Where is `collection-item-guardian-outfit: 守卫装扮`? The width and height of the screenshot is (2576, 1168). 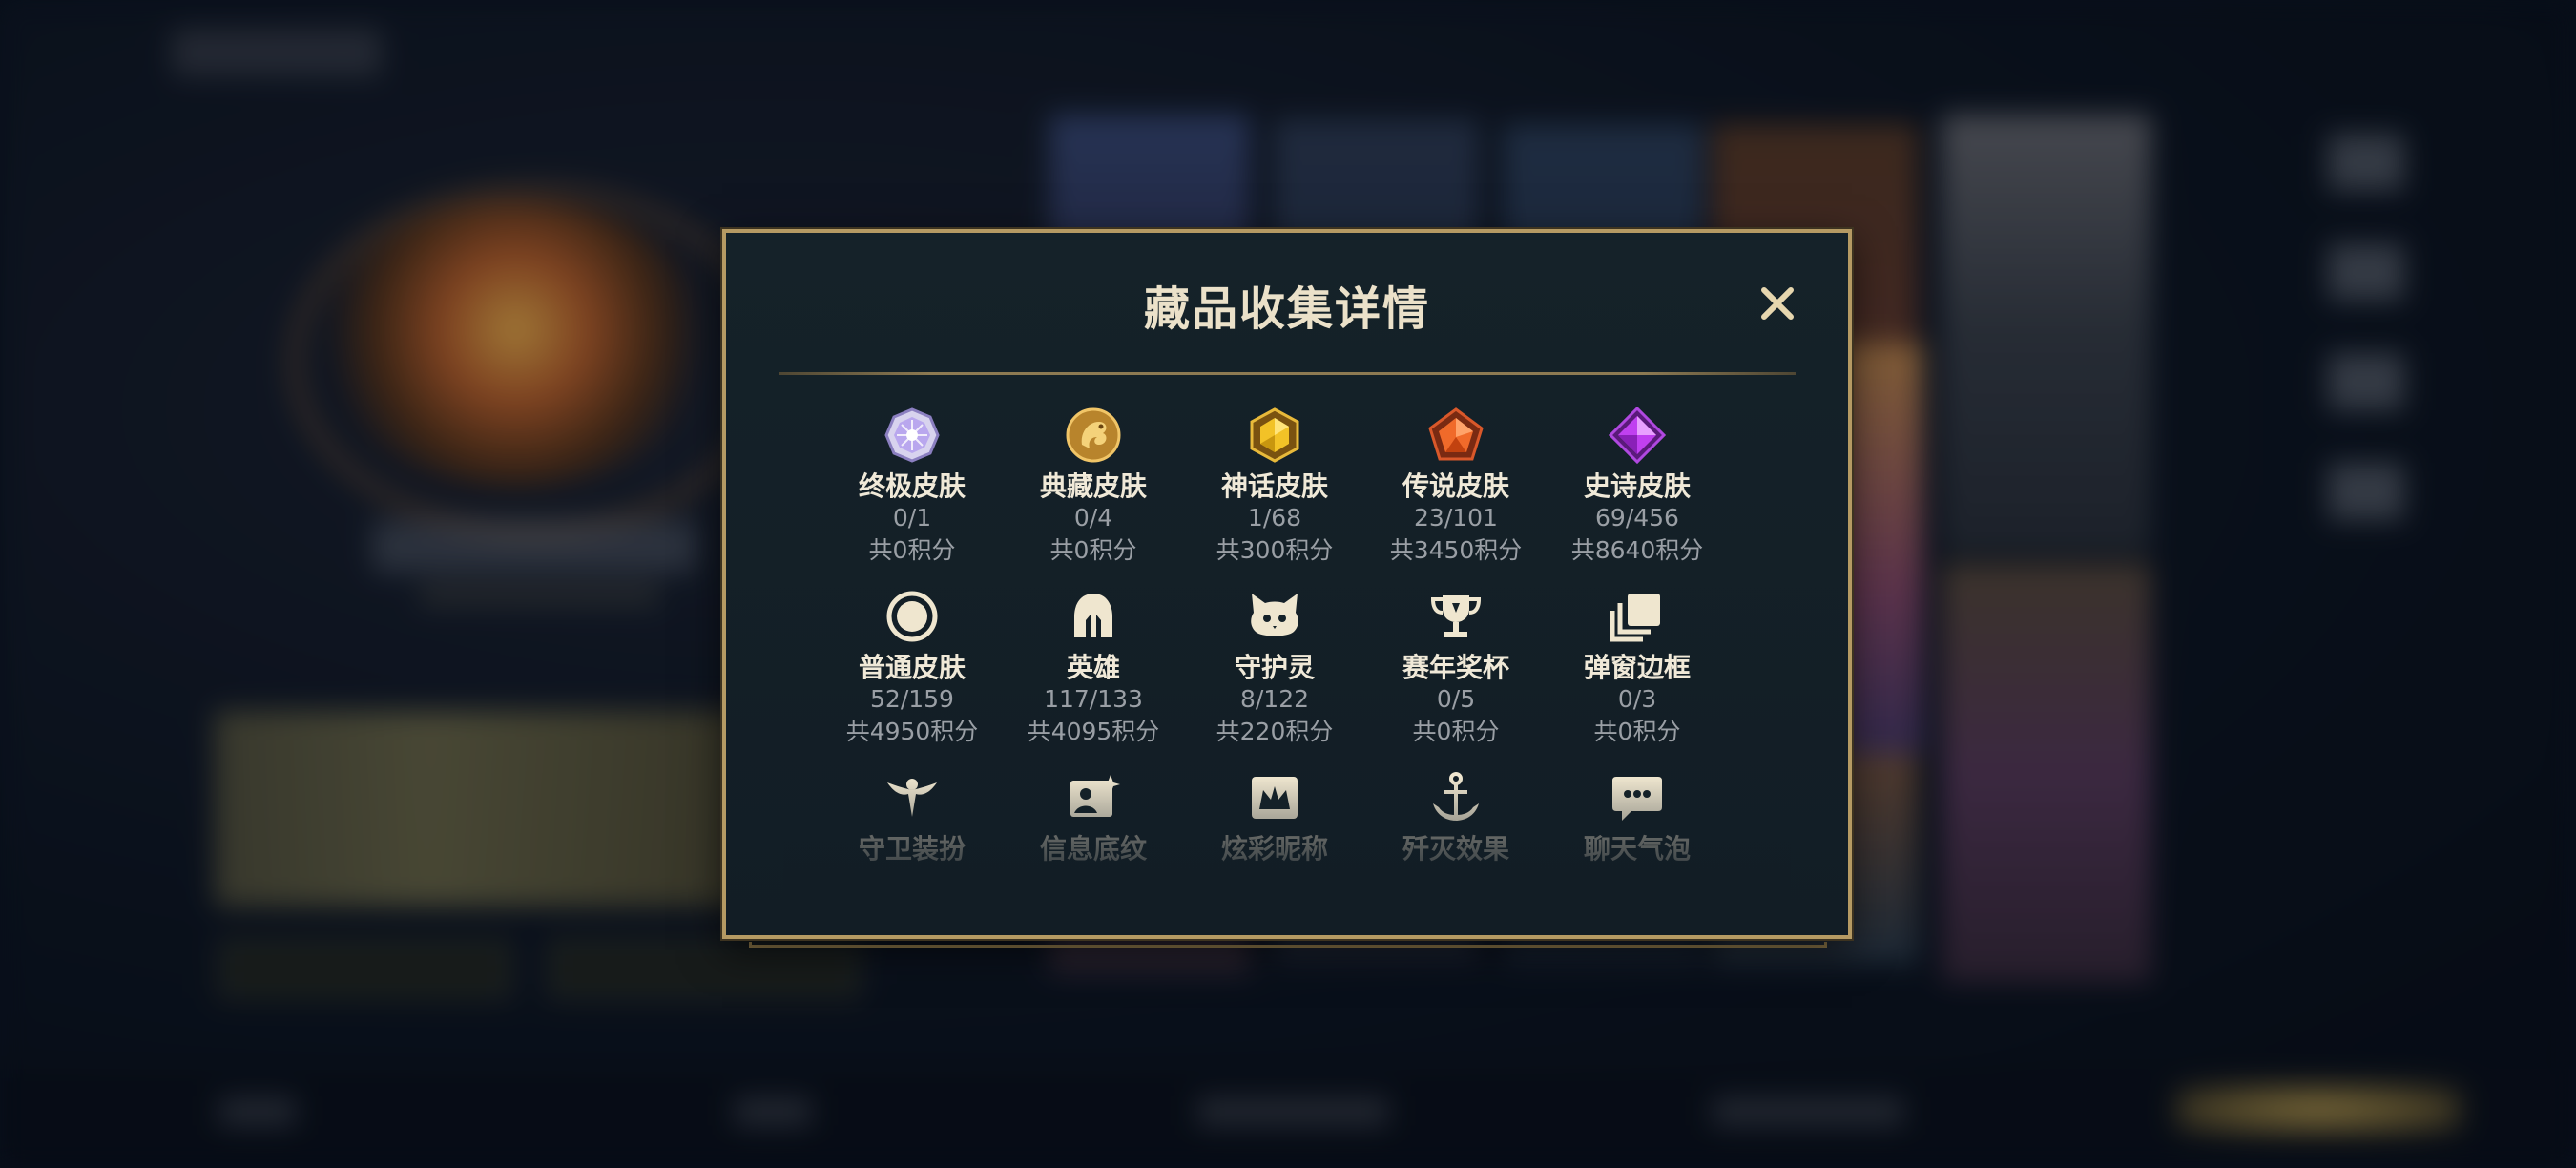 collection-item-guardian-outfit: 守卫装扮 is located at coordinates (912, 817).